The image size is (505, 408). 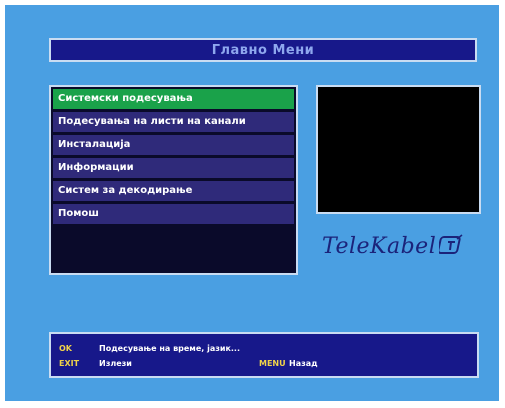 What do you see at coordinates (115, 363) in the screenshot?
I see `exit-key-hint: Излези` at bounding box center [115, 363].